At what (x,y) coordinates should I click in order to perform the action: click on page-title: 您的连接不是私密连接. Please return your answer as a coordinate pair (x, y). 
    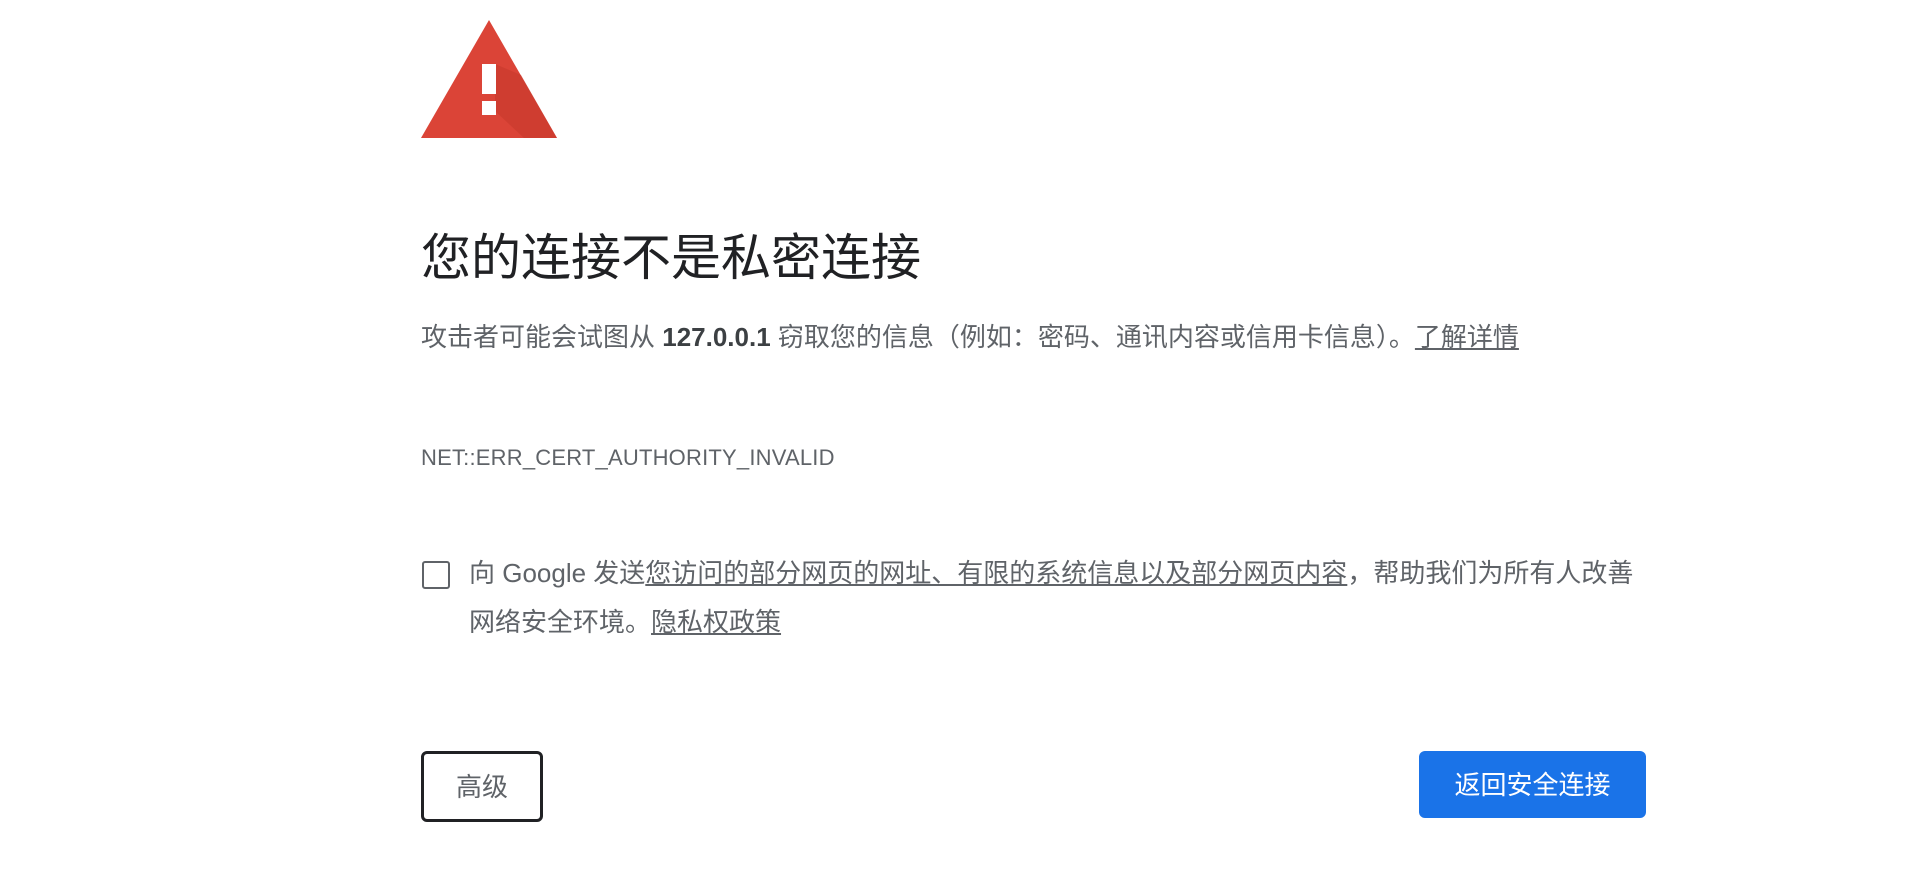
    Looking at the image, I should click on (671, 258).